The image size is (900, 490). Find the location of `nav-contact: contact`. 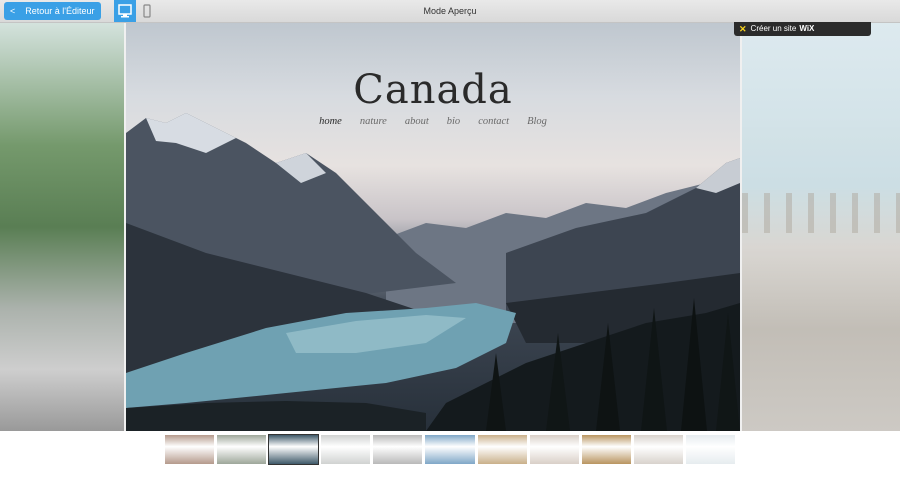

nav-contact: contact is located at coordinates (493, 121).